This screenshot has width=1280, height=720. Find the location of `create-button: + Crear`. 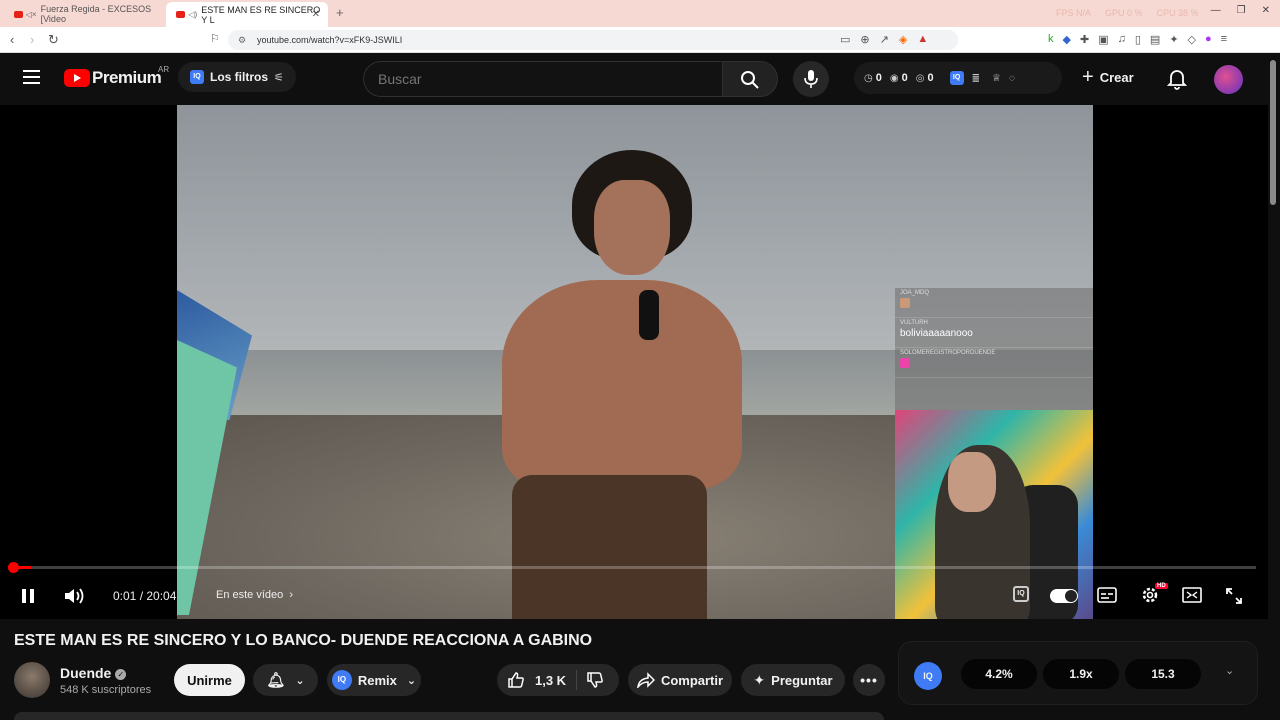

create-button: + Crear is located at coordinates (1108, 77).